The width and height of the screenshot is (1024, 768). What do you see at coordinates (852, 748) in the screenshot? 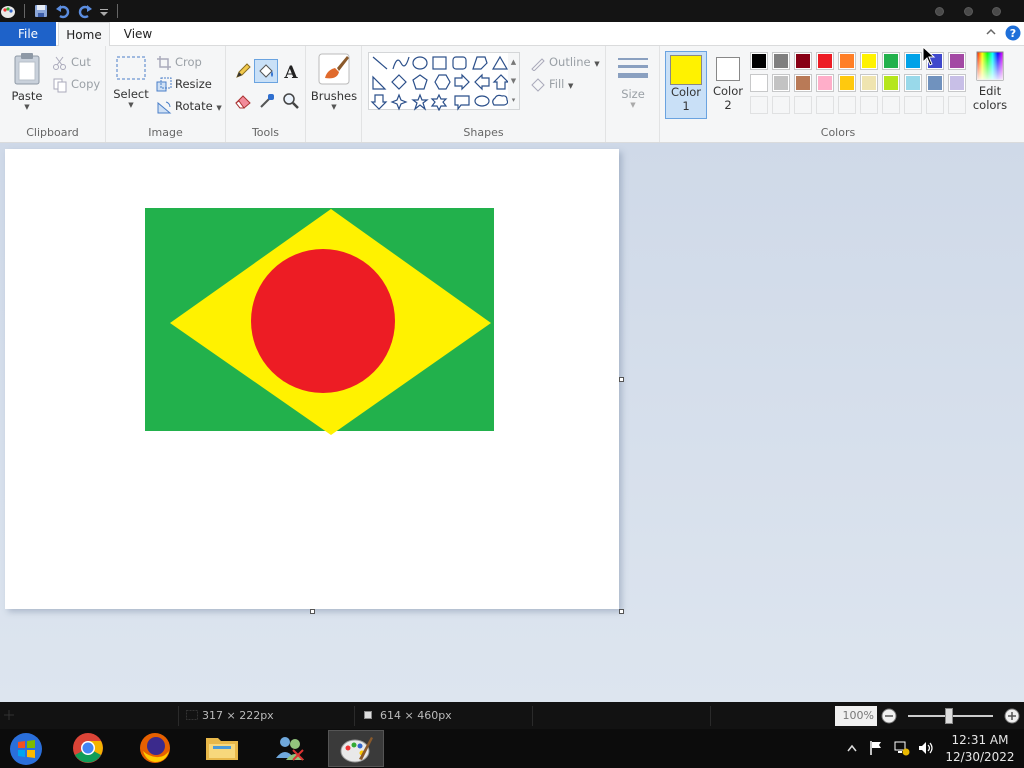
I see `show-hidden-icons-icon` at bounding box center [852, 748].